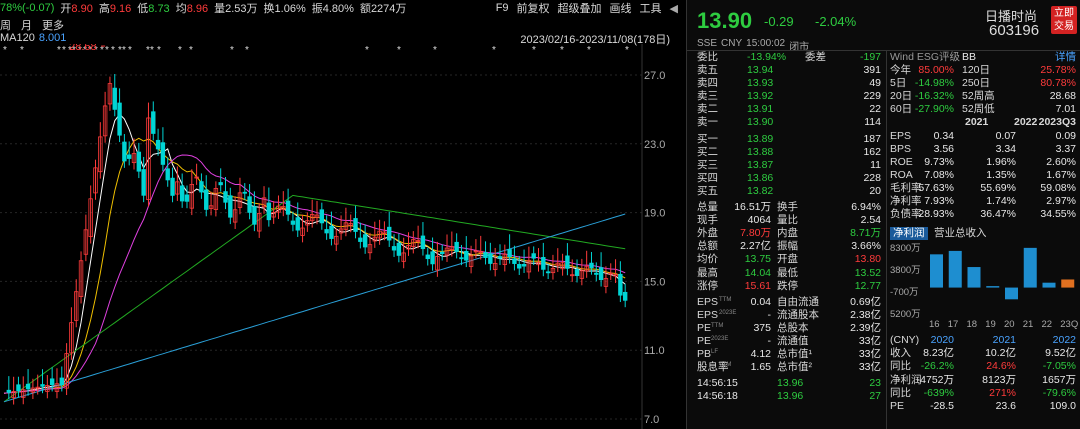 This screenshot has width=1080, height=429. I want to click on perf-label: 今年, so click(900, 70).